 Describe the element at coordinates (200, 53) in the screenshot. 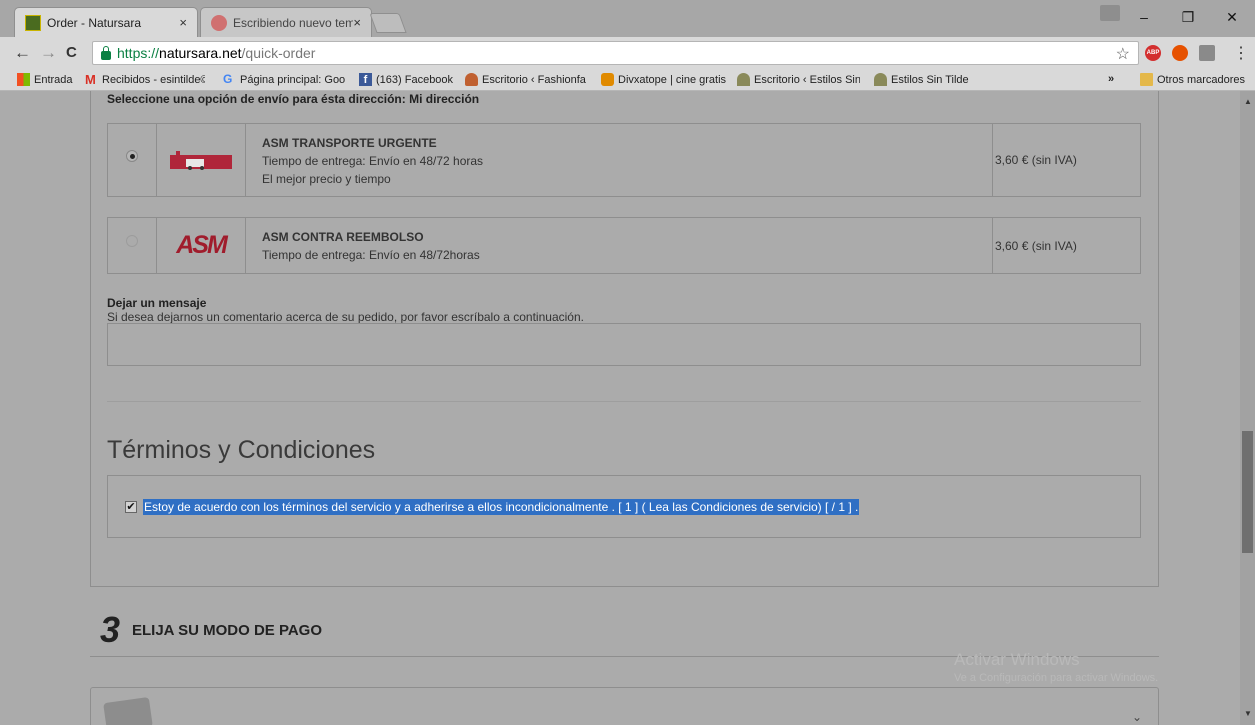

I see `url-domain: natursara.net` at that location.